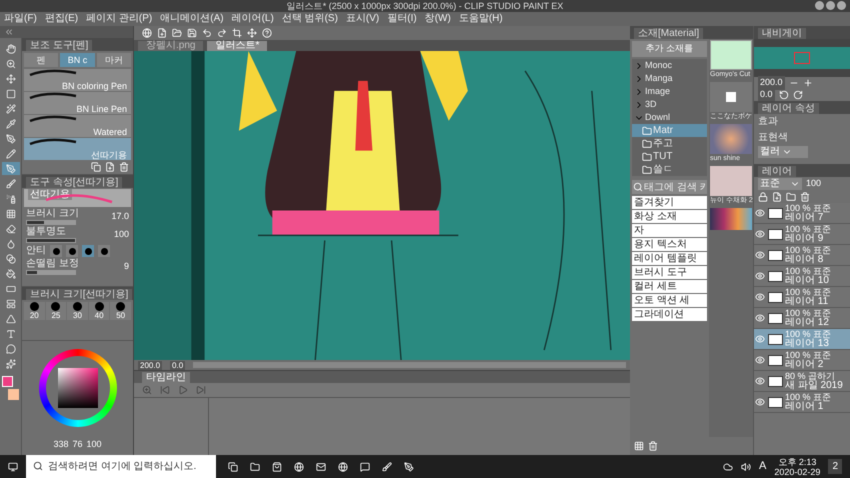 The height and width of the screenshot is (478, 850). Describe the element at coordinates (121, 466) in the screenshot. I see `taskbar-search-field: 검색하려면 여기에 입력하십시오.` at that location.